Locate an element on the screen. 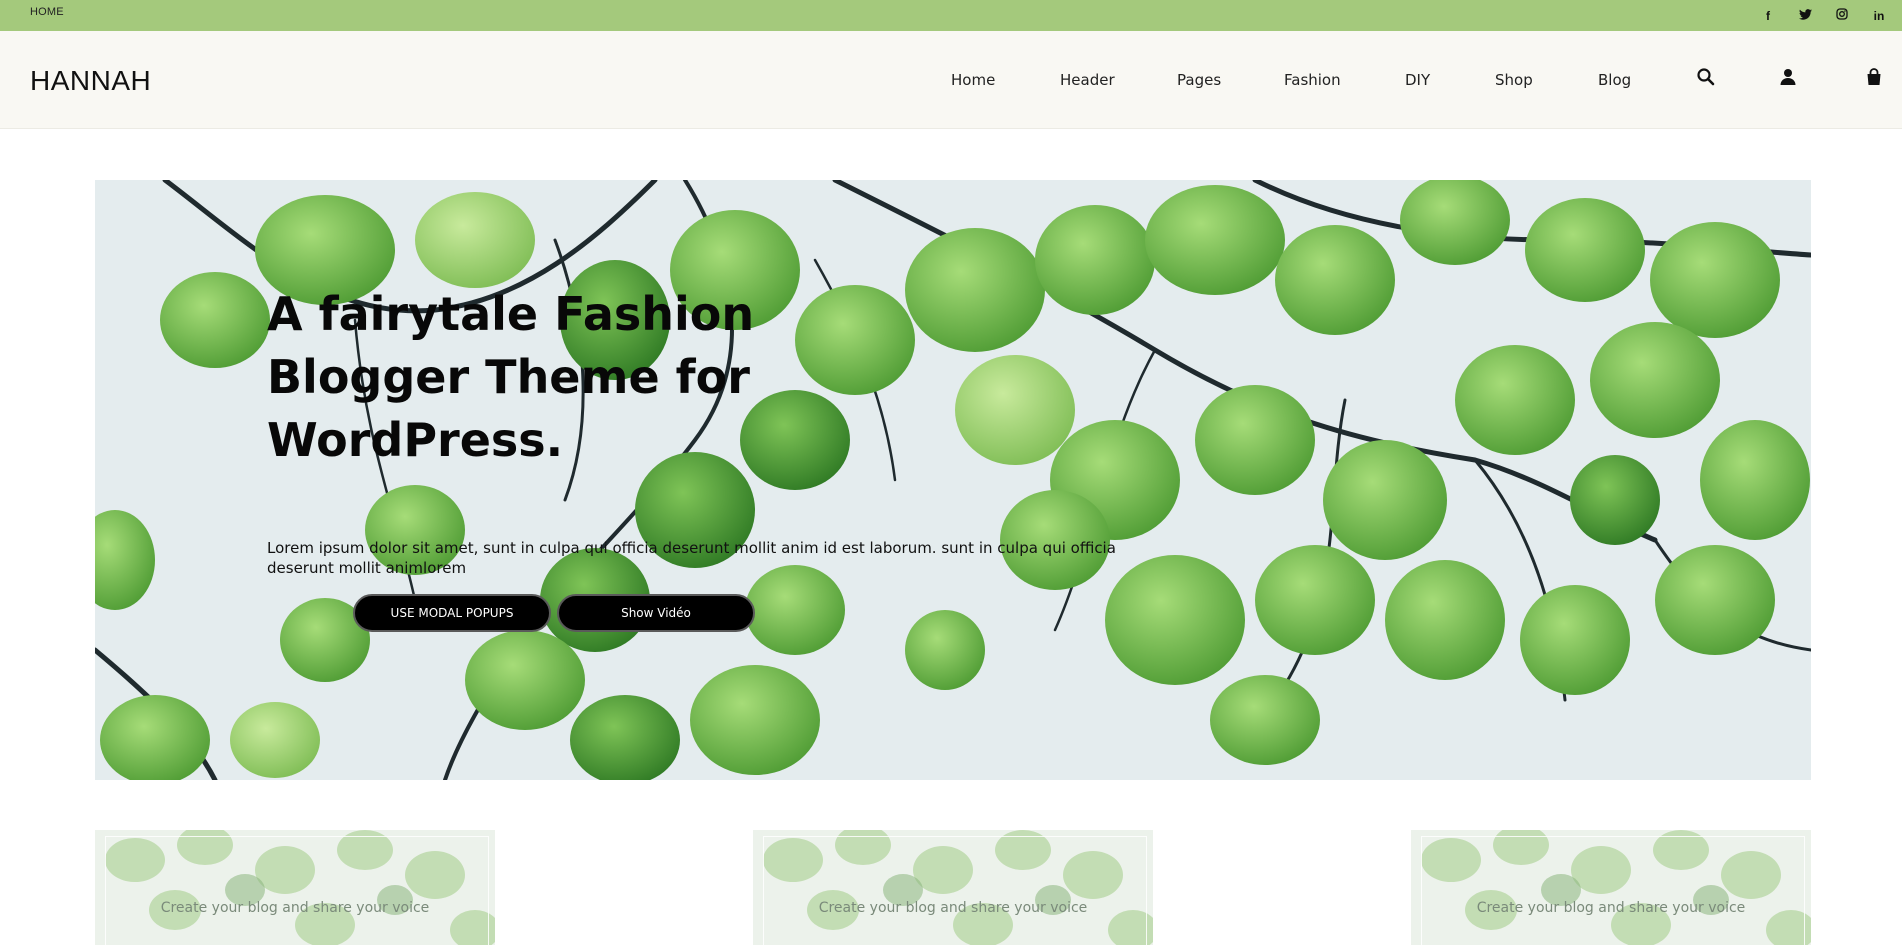  social-links: f in is located at coordinates (1823, 15).